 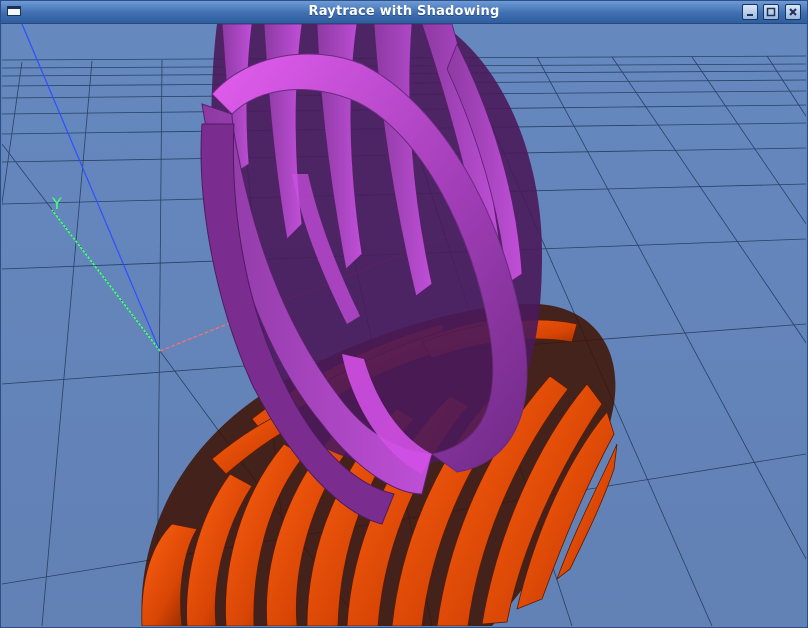 I want to click on maximize-button, so click(x=771, y=12).